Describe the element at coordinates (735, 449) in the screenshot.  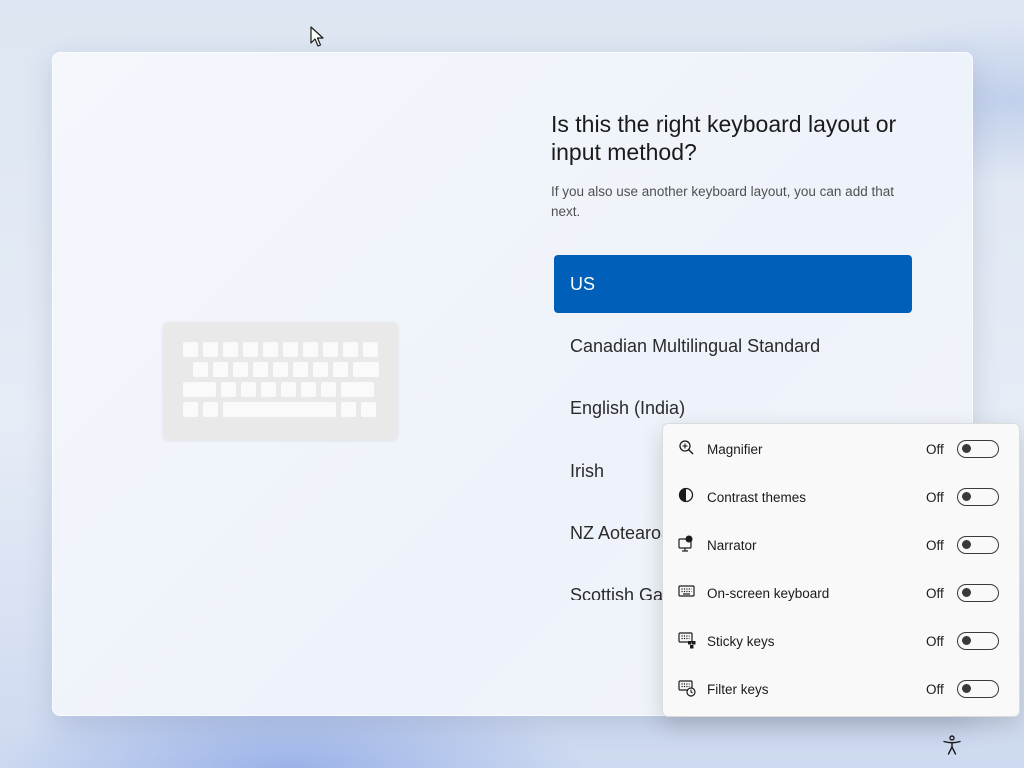
I see `magnifier-label: Magnifier` at that location.